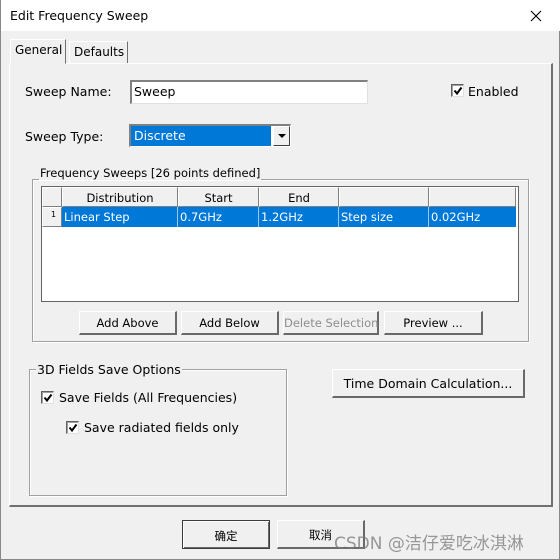 This screenshot has height=560, width=560. What do you see at coordinates (218, 197) in the screenshot?
I see `column-header-start: Start` at bounding box center [218, 197].